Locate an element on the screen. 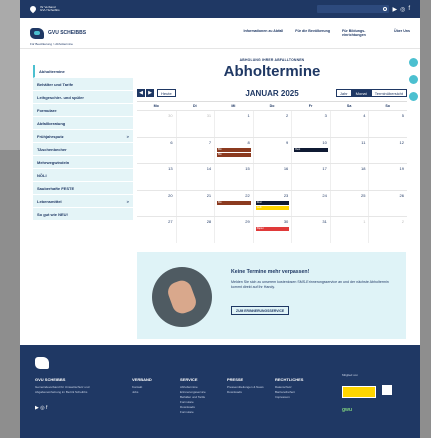 Image resolution: width=431 pixels, height=438 pixels. calendar-day-cell: 24 is located at coordinates (310, 203).